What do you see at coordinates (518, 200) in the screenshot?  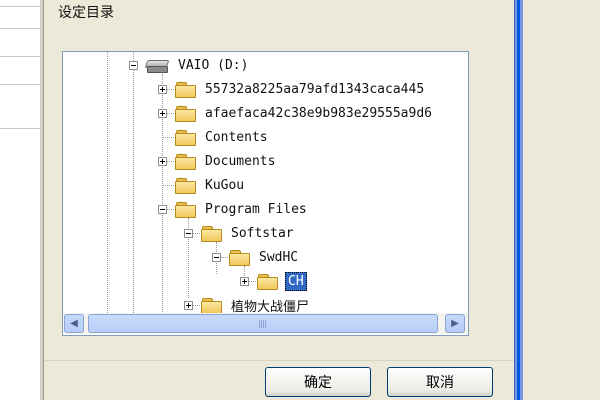 I see `window-frame-right` at bounding box center [518, 200].